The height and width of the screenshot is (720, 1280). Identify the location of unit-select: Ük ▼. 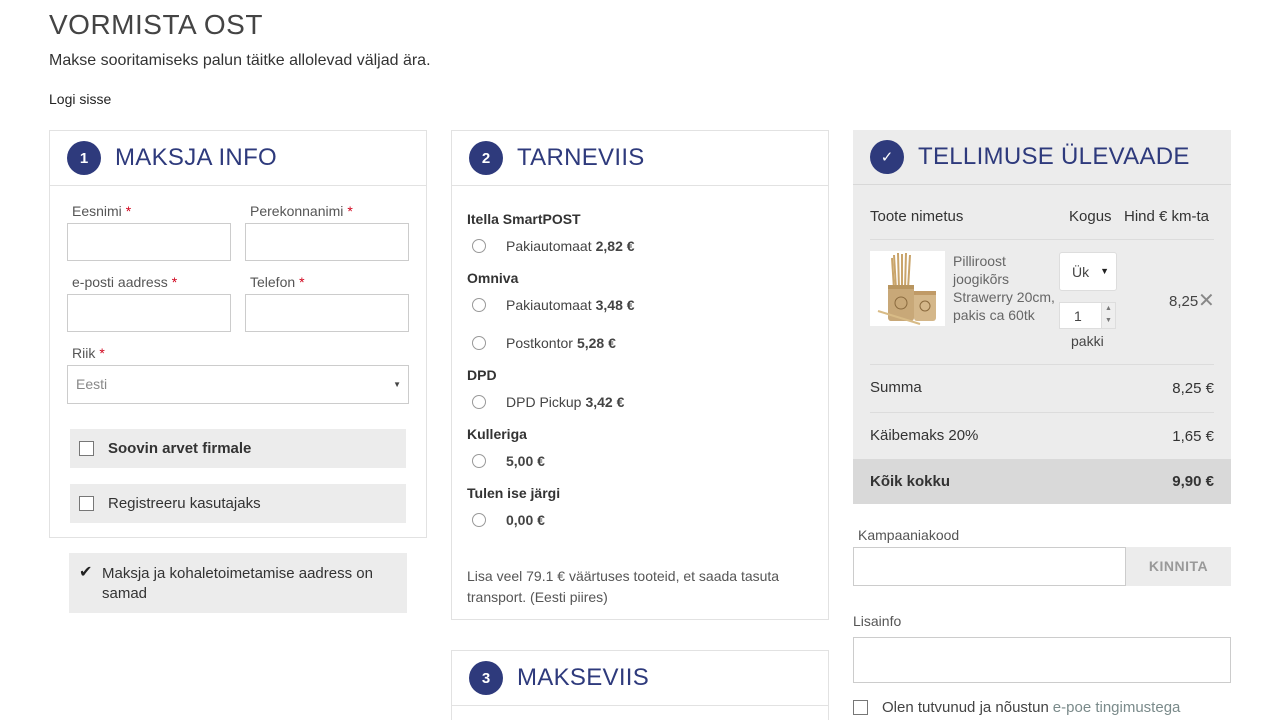
(1088, 271).